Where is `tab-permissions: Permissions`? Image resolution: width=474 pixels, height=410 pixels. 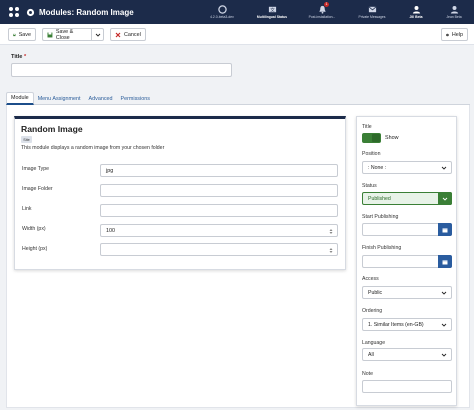
tab-permissions: Permissions is located at coordinates (135, 98).